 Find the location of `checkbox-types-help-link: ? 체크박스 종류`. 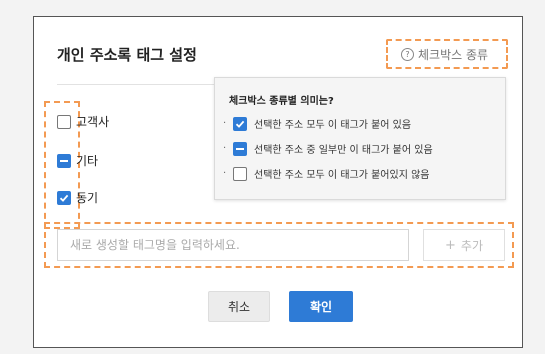

checkbox-types-help-link: ? 체크박스 종류 is located at coordinates (444, 54).